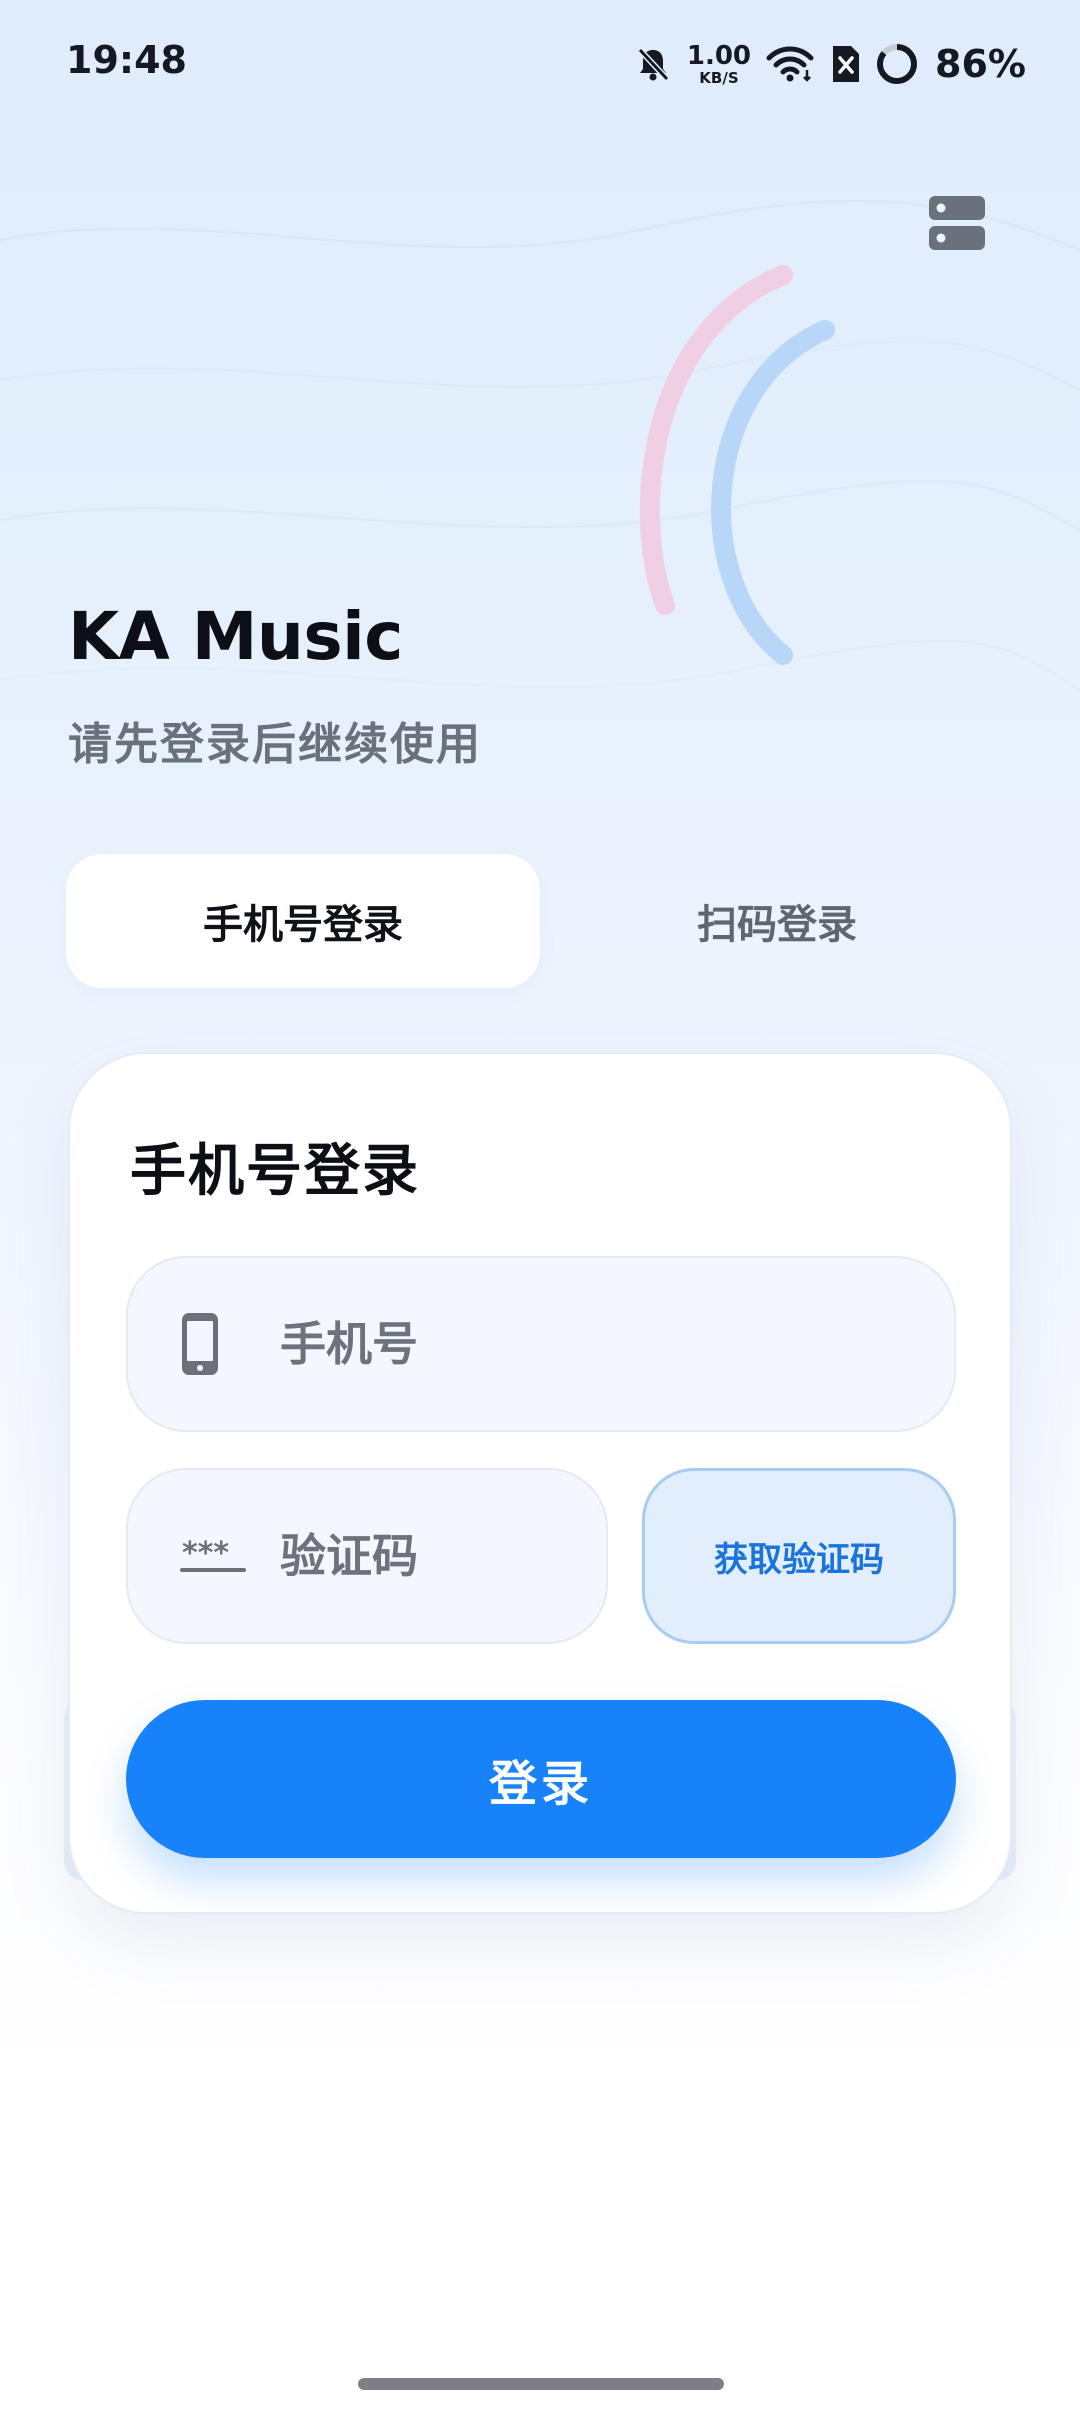  Describe the element at coordinates (653, 64) in the screenshot. I see `bell-muted-icon` at that location.